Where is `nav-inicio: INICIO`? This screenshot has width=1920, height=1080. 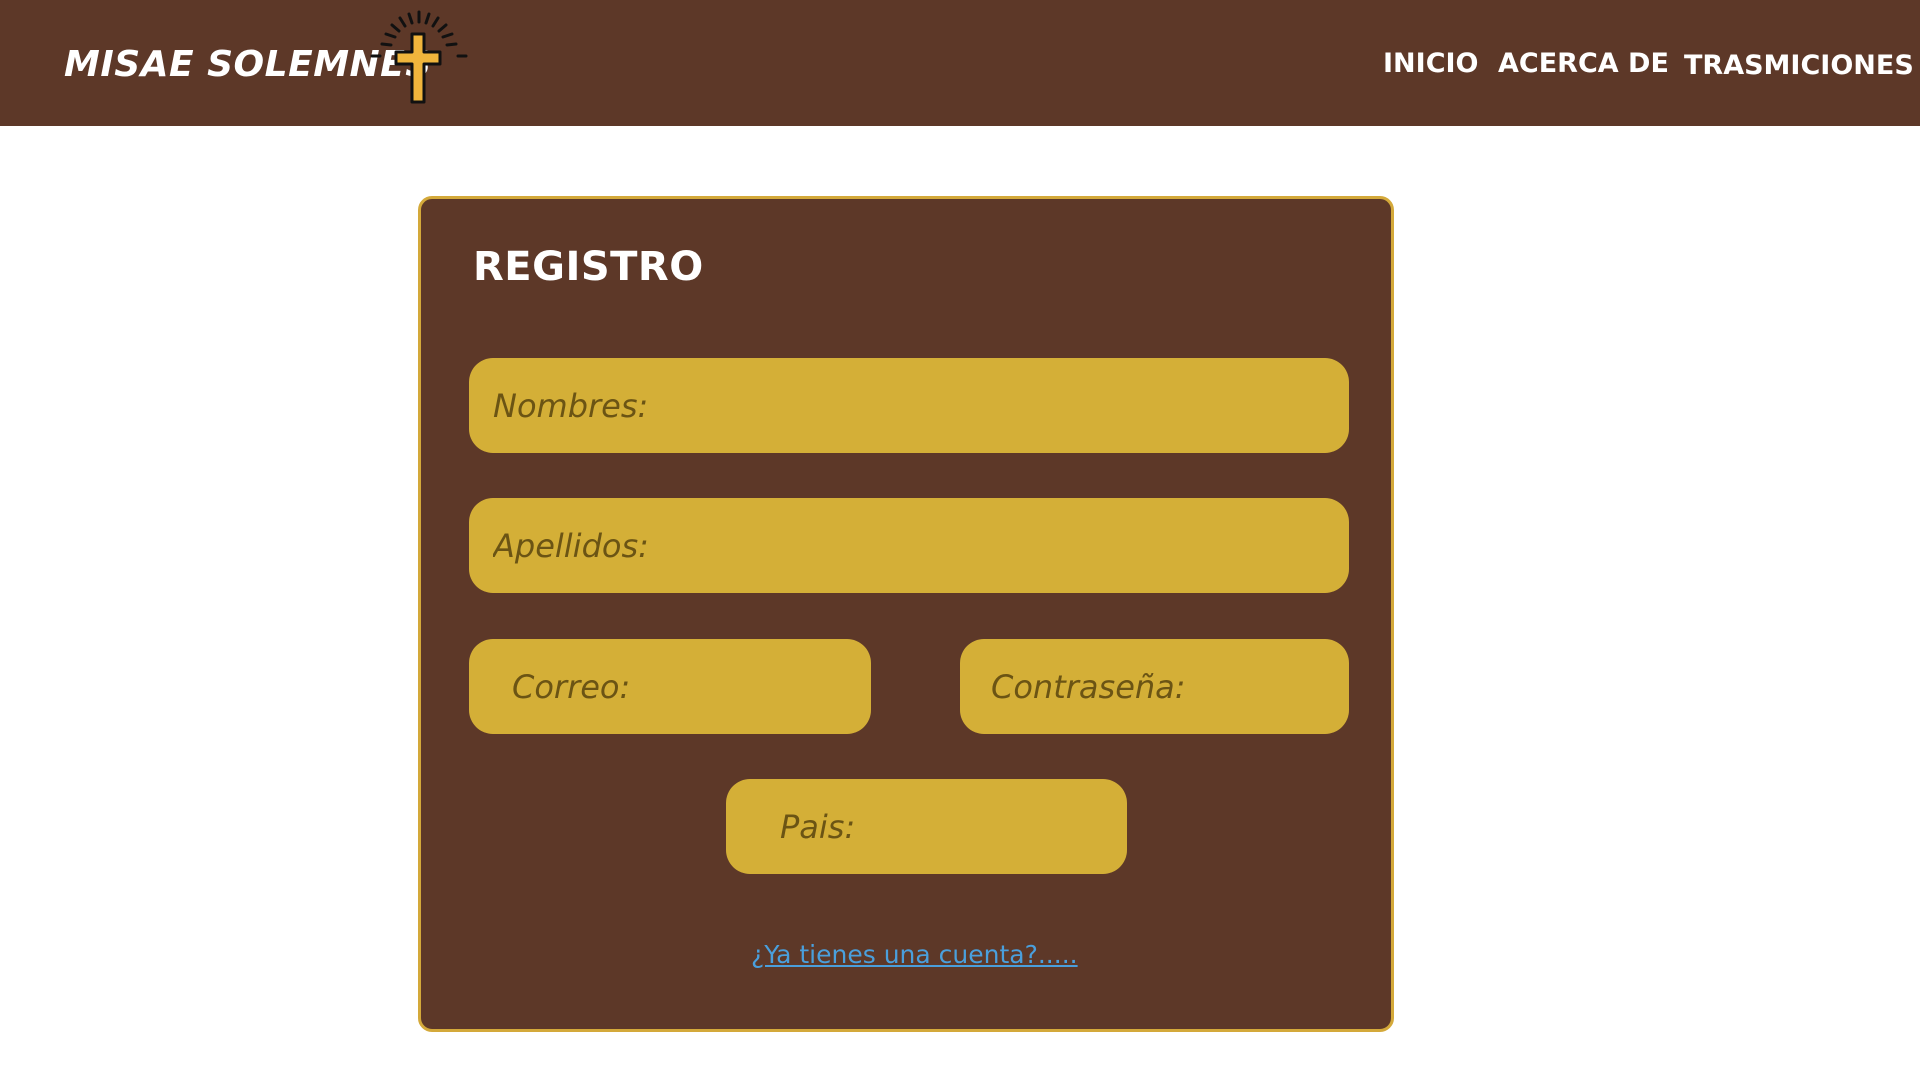 nav-inicio: INICIO is located at coordinates (1431, 63).